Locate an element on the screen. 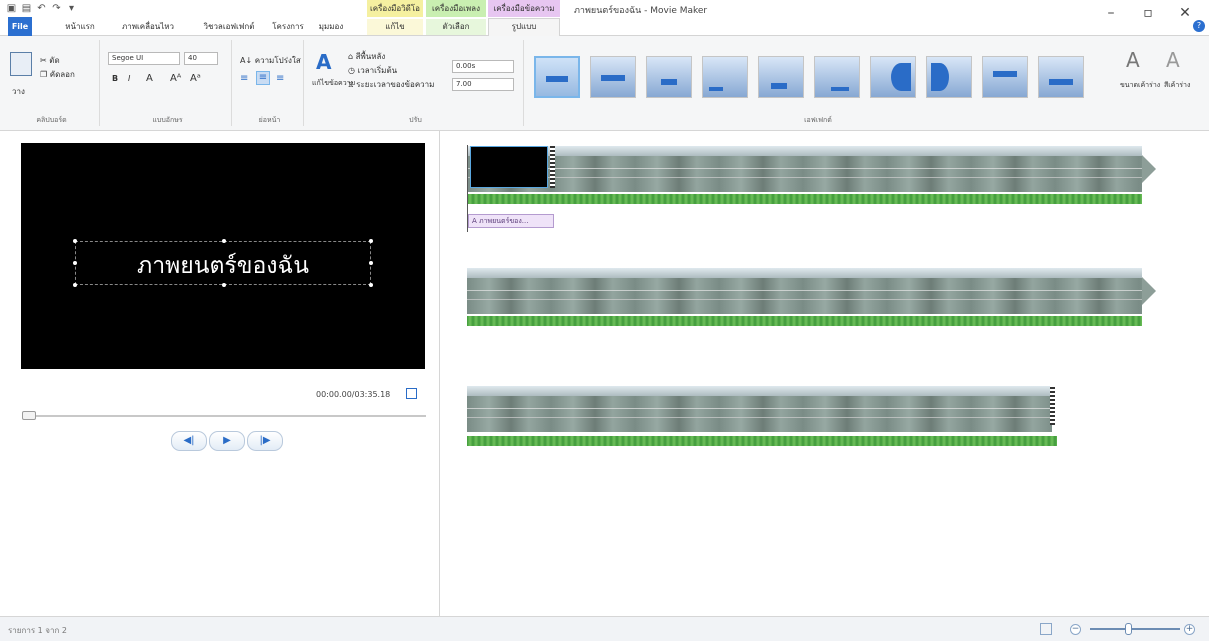 The image size is (1209, 641). background-color-button: ⌂ สีพื้นหลัง is located at coordinates (366, 56).